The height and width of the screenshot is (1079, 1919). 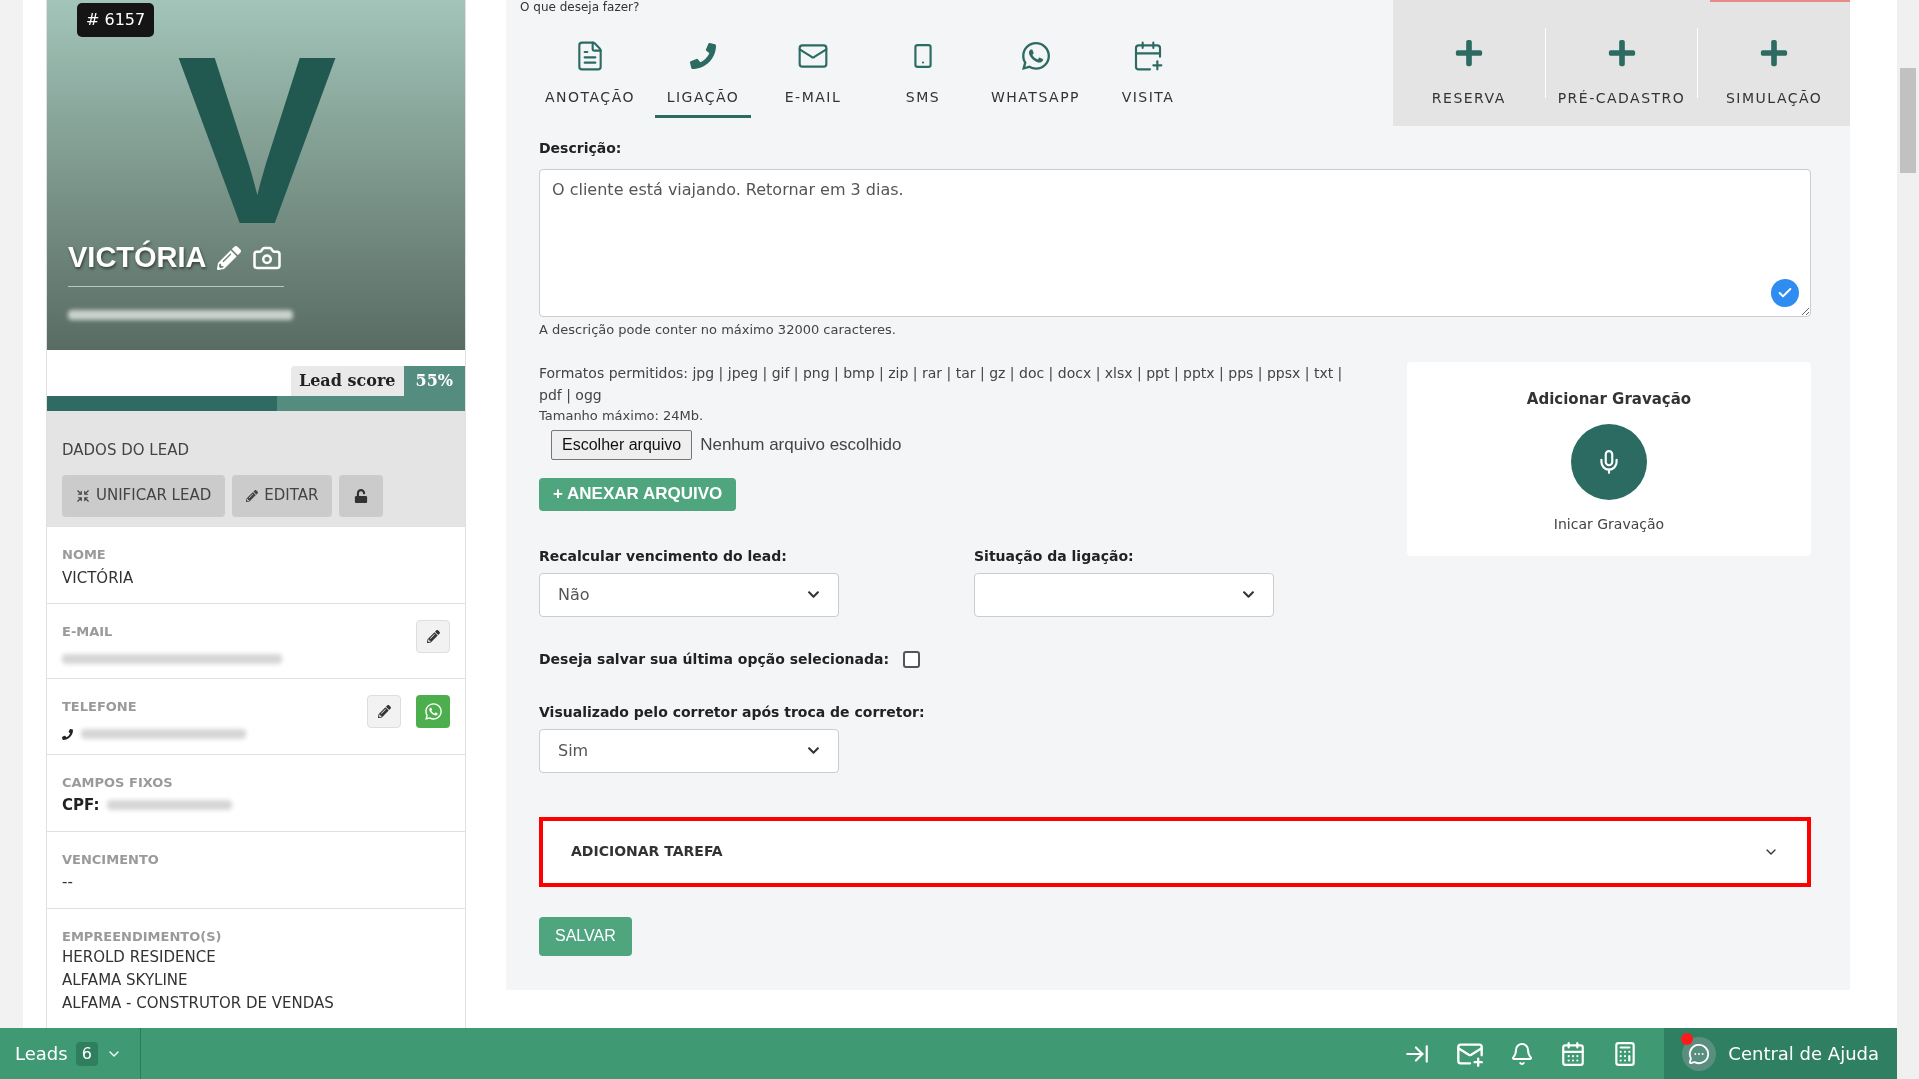 I want to click on field-value: ALFAMA - CONSTRUTOR DE VENDAS, so click(x=198, y=1003).